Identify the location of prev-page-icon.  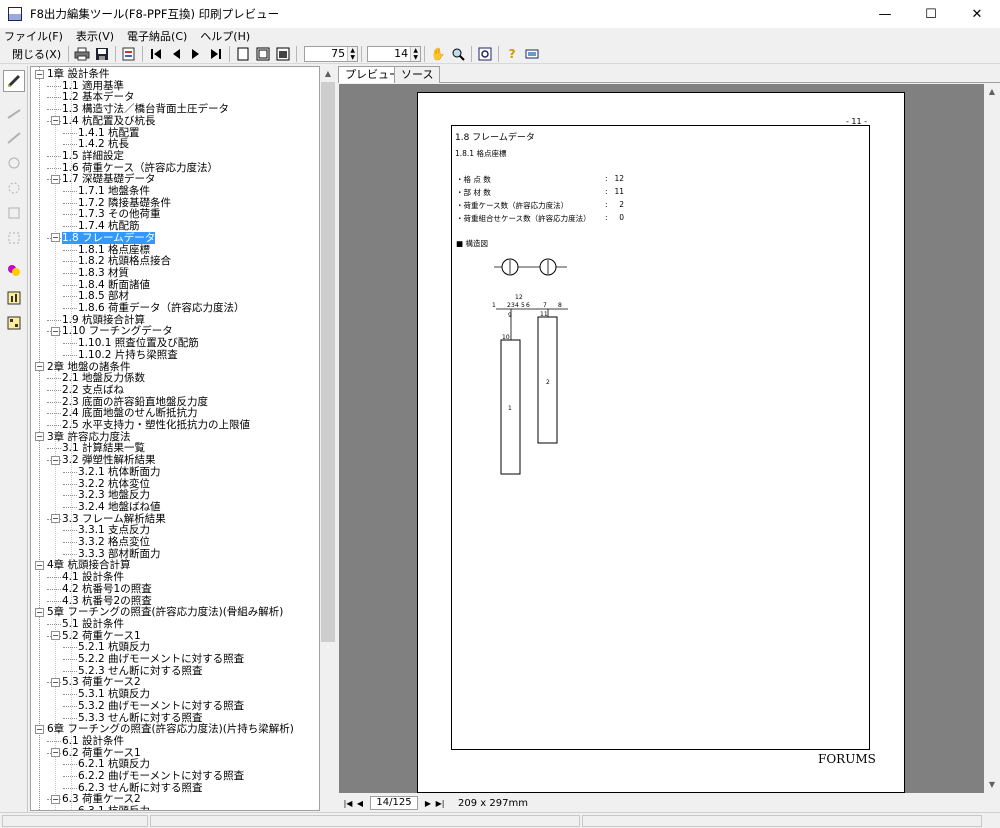
(176, 54).